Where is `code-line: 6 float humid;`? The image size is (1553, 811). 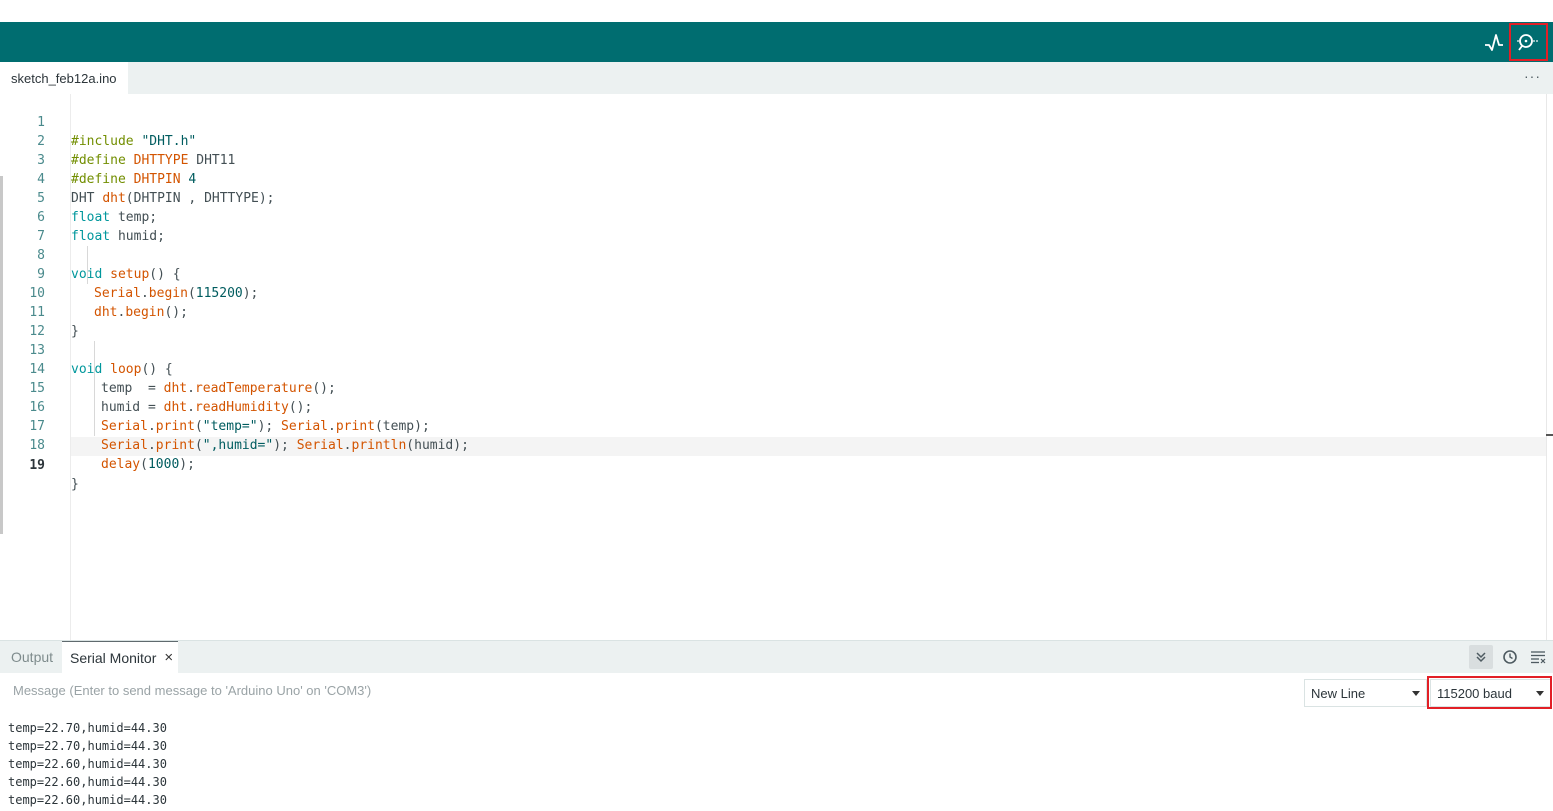
code-line: 6 float humid; is located at coordinates (773, 216).